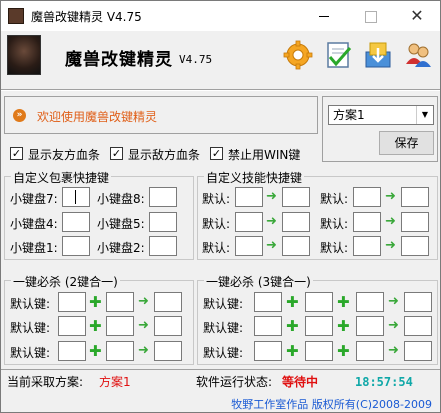 This screenshot has width=441, height=413. Describe the element at coordinates (324, 16) in the screenshot. I see `minimize-button` at that location.